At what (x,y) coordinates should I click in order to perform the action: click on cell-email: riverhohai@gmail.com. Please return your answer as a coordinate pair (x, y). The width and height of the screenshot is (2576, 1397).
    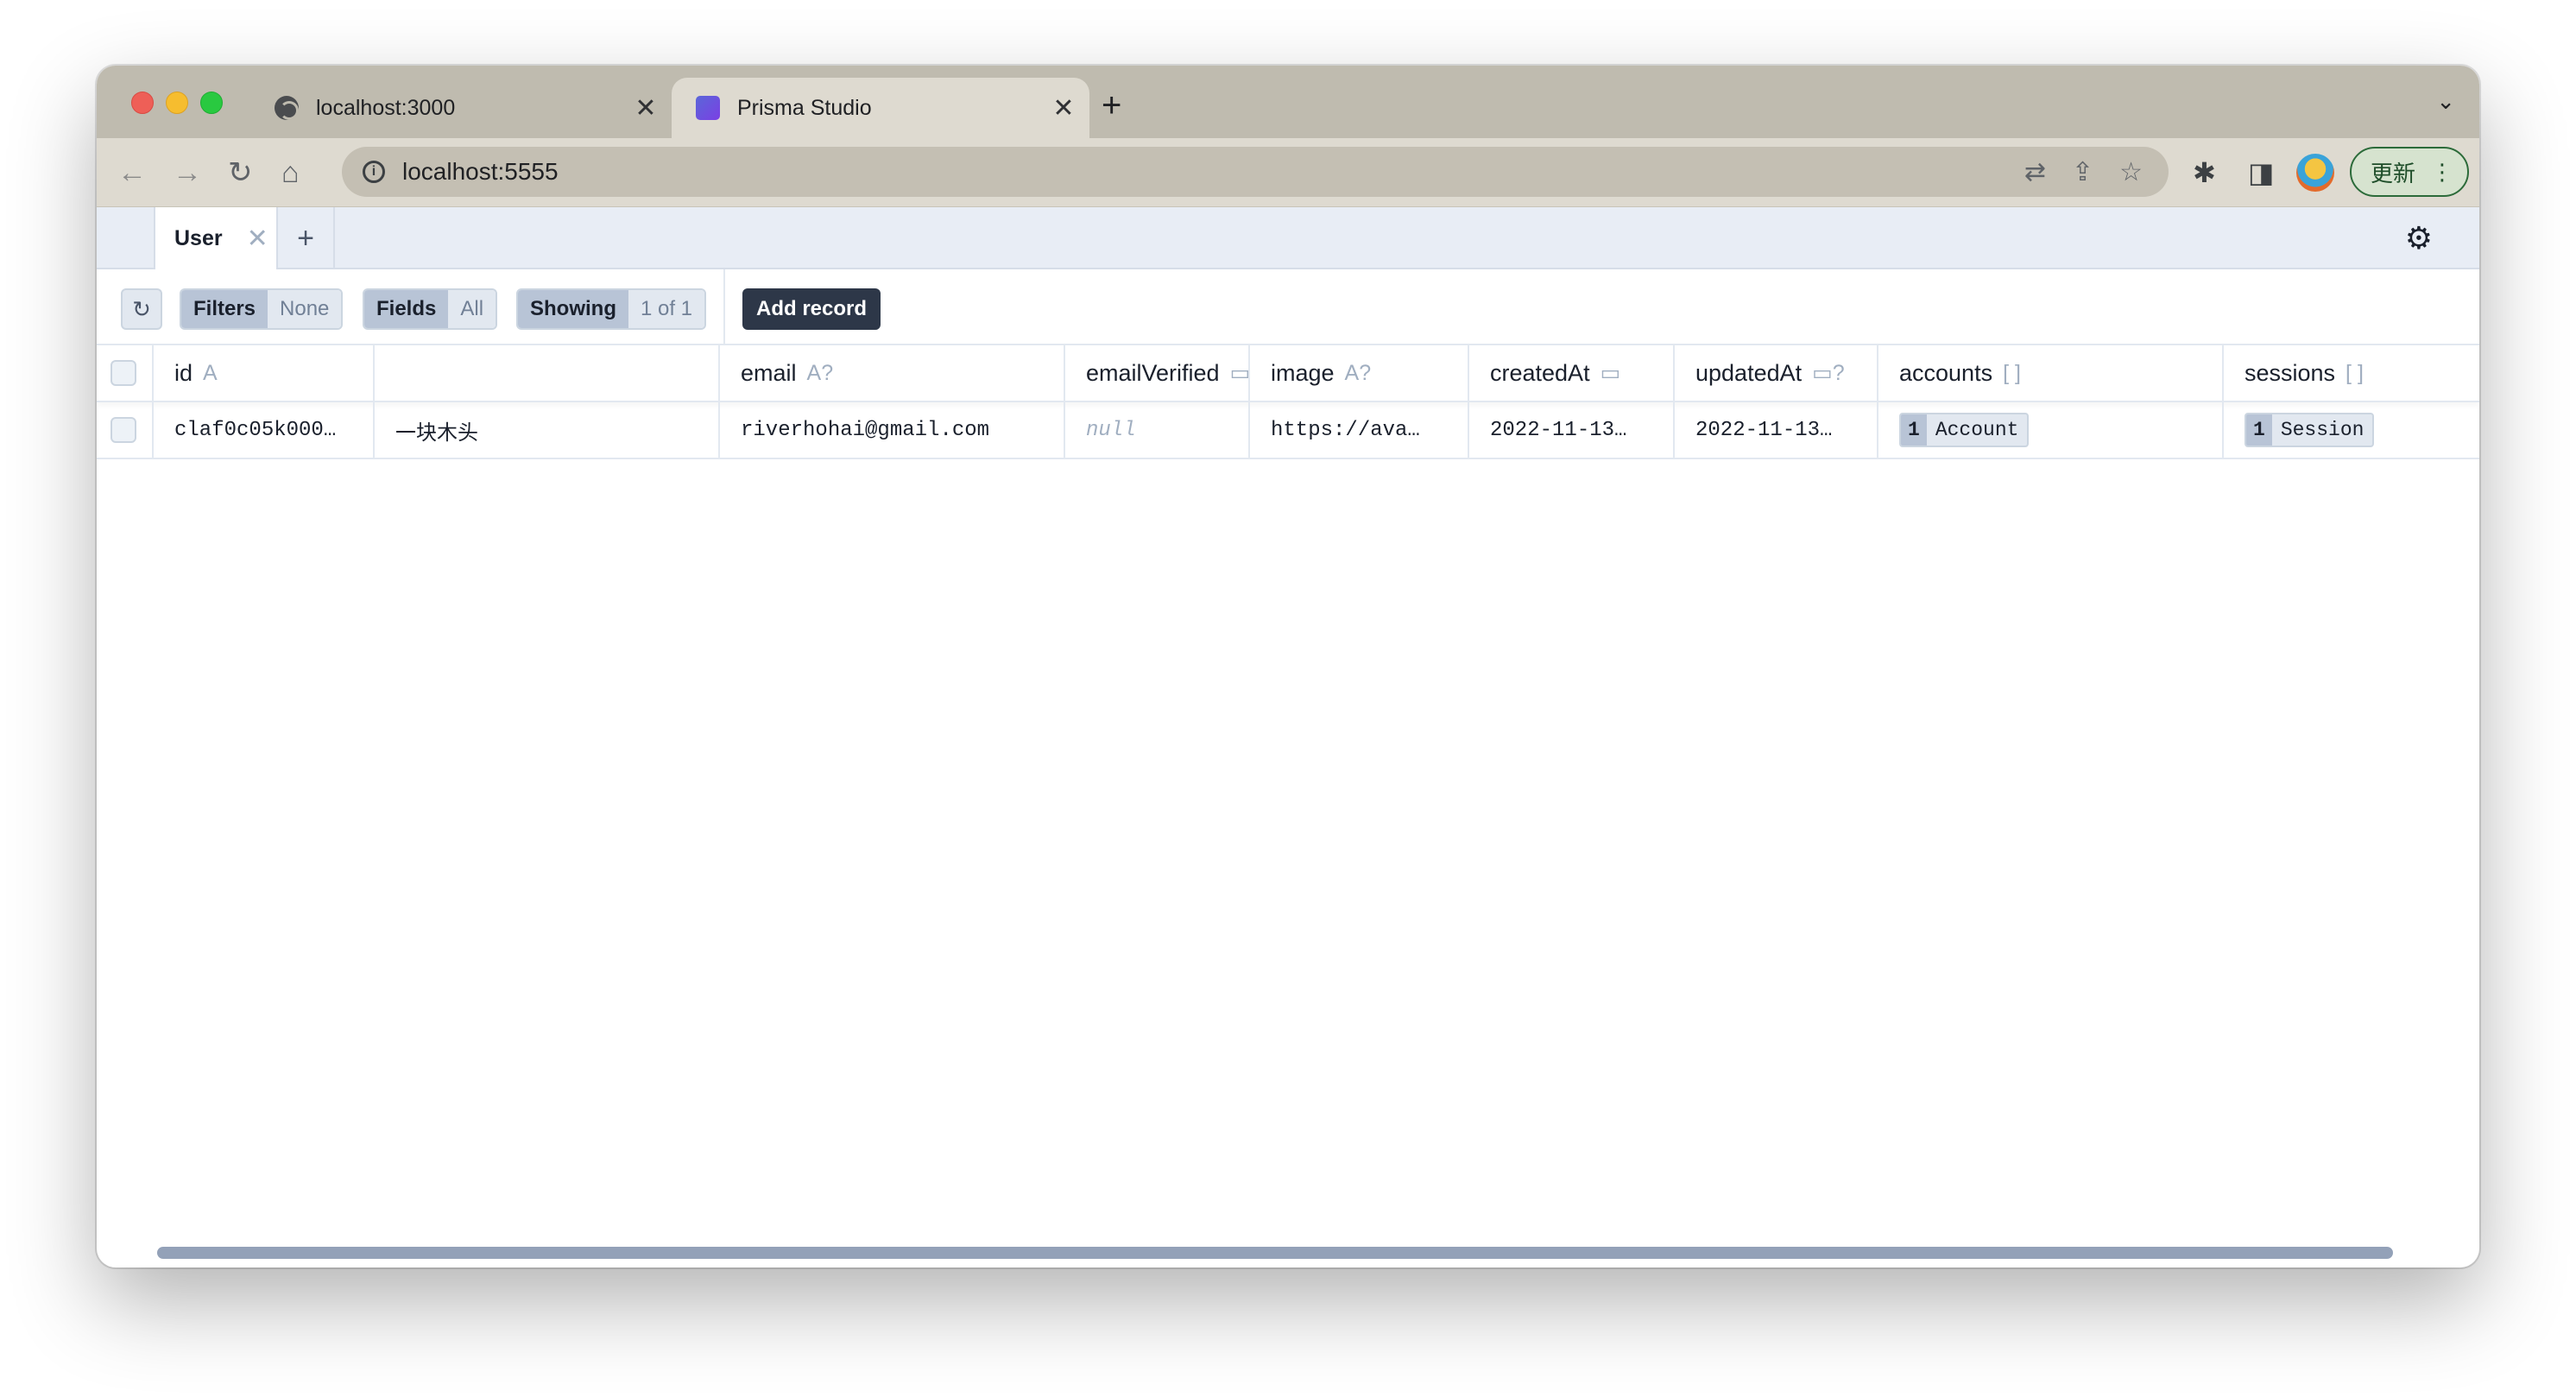
    Looking at the image, I should click on (892, 430).